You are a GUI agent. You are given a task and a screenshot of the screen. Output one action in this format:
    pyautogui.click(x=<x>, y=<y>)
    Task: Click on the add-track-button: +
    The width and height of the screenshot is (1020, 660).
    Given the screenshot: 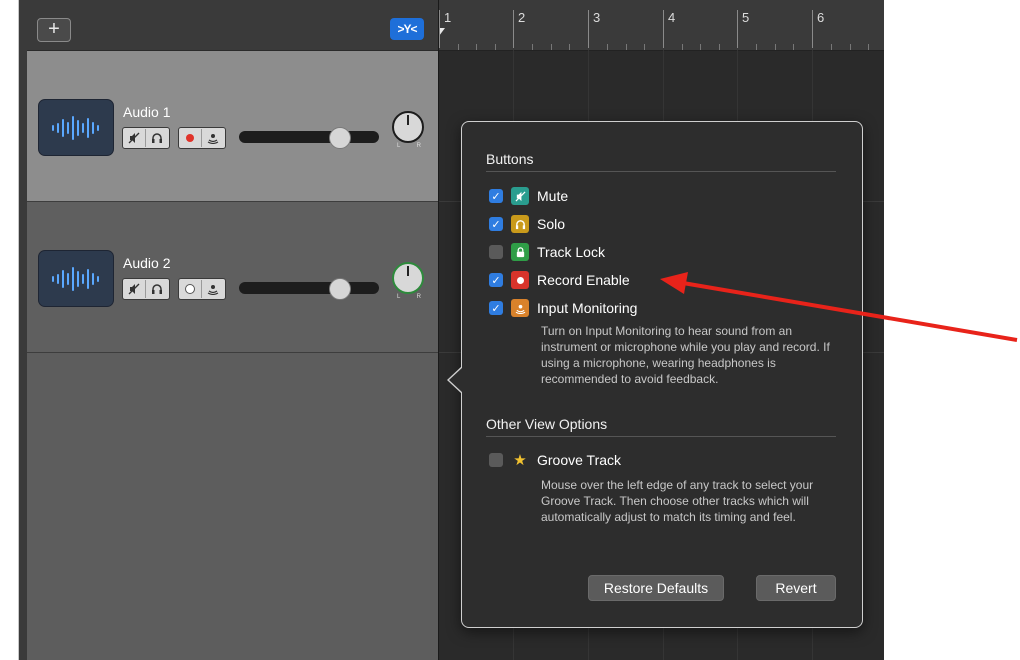 What is the action you would take?
    pyautogui.click(x=54, y=30)
    